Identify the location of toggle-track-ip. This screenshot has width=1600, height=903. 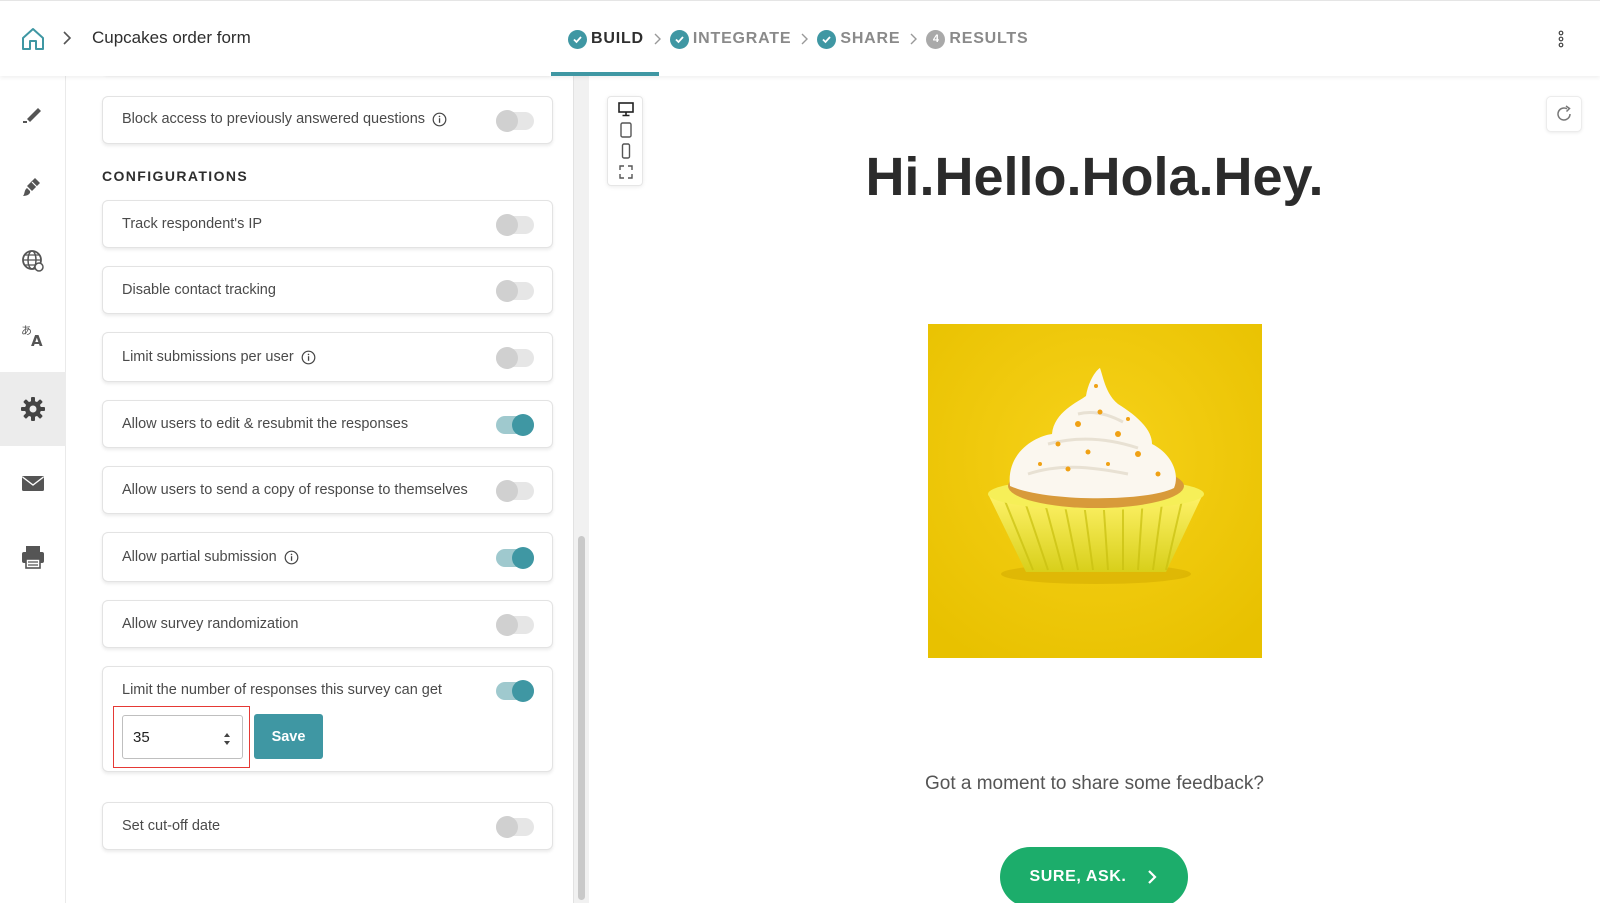
(515, 225).